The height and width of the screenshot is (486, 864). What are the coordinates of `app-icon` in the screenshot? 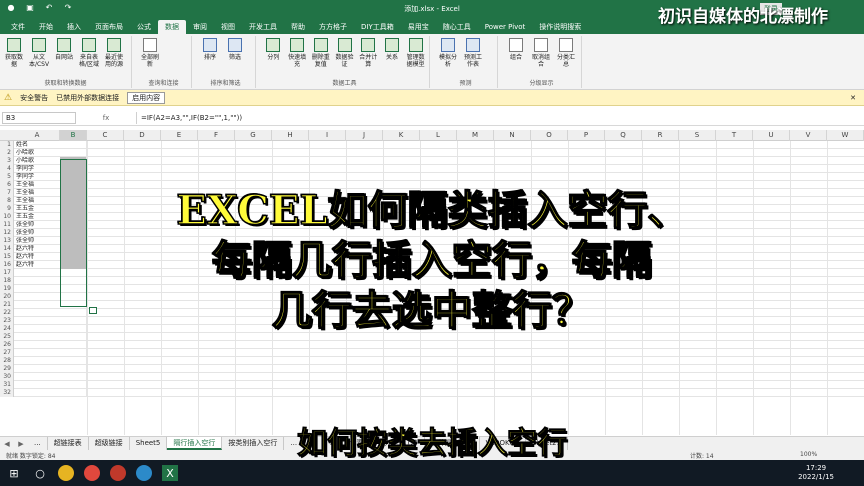 It's located at (92, 473).